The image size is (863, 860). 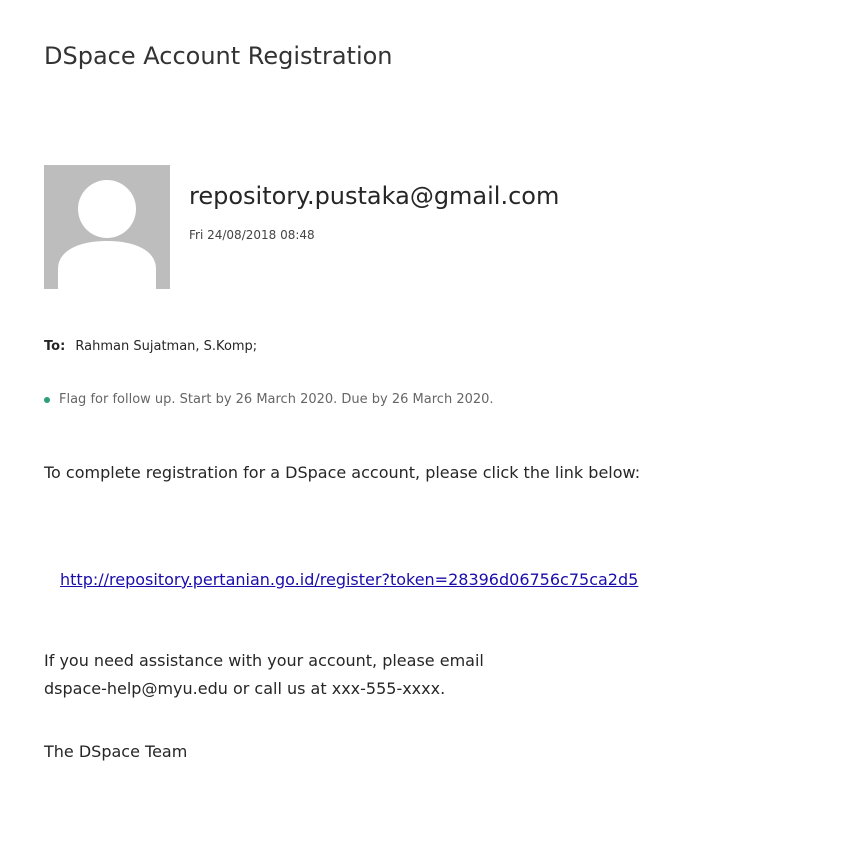 What do you see at coordinates (55, 346) in the screenshot?
I see `to-label: To:` at bounding box center [55, 346].